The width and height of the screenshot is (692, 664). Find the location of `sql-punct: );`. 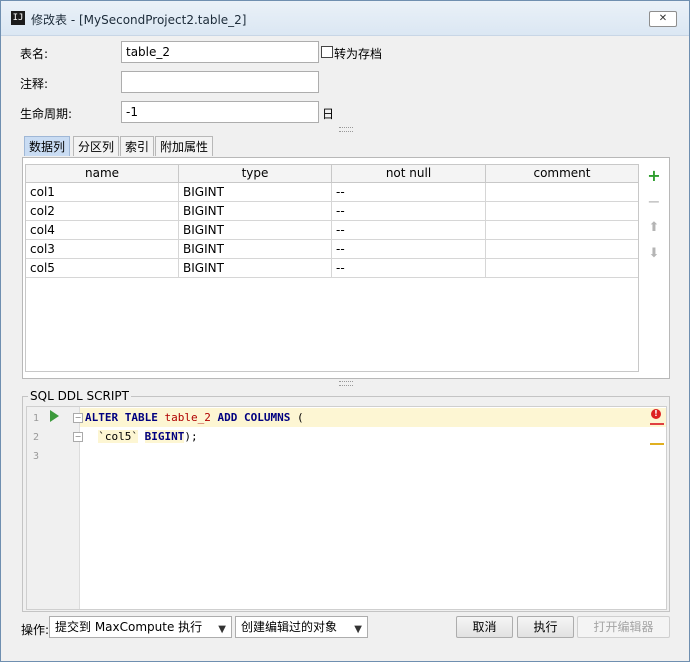

sql-punct: ); is located at coordinates (191, 436).